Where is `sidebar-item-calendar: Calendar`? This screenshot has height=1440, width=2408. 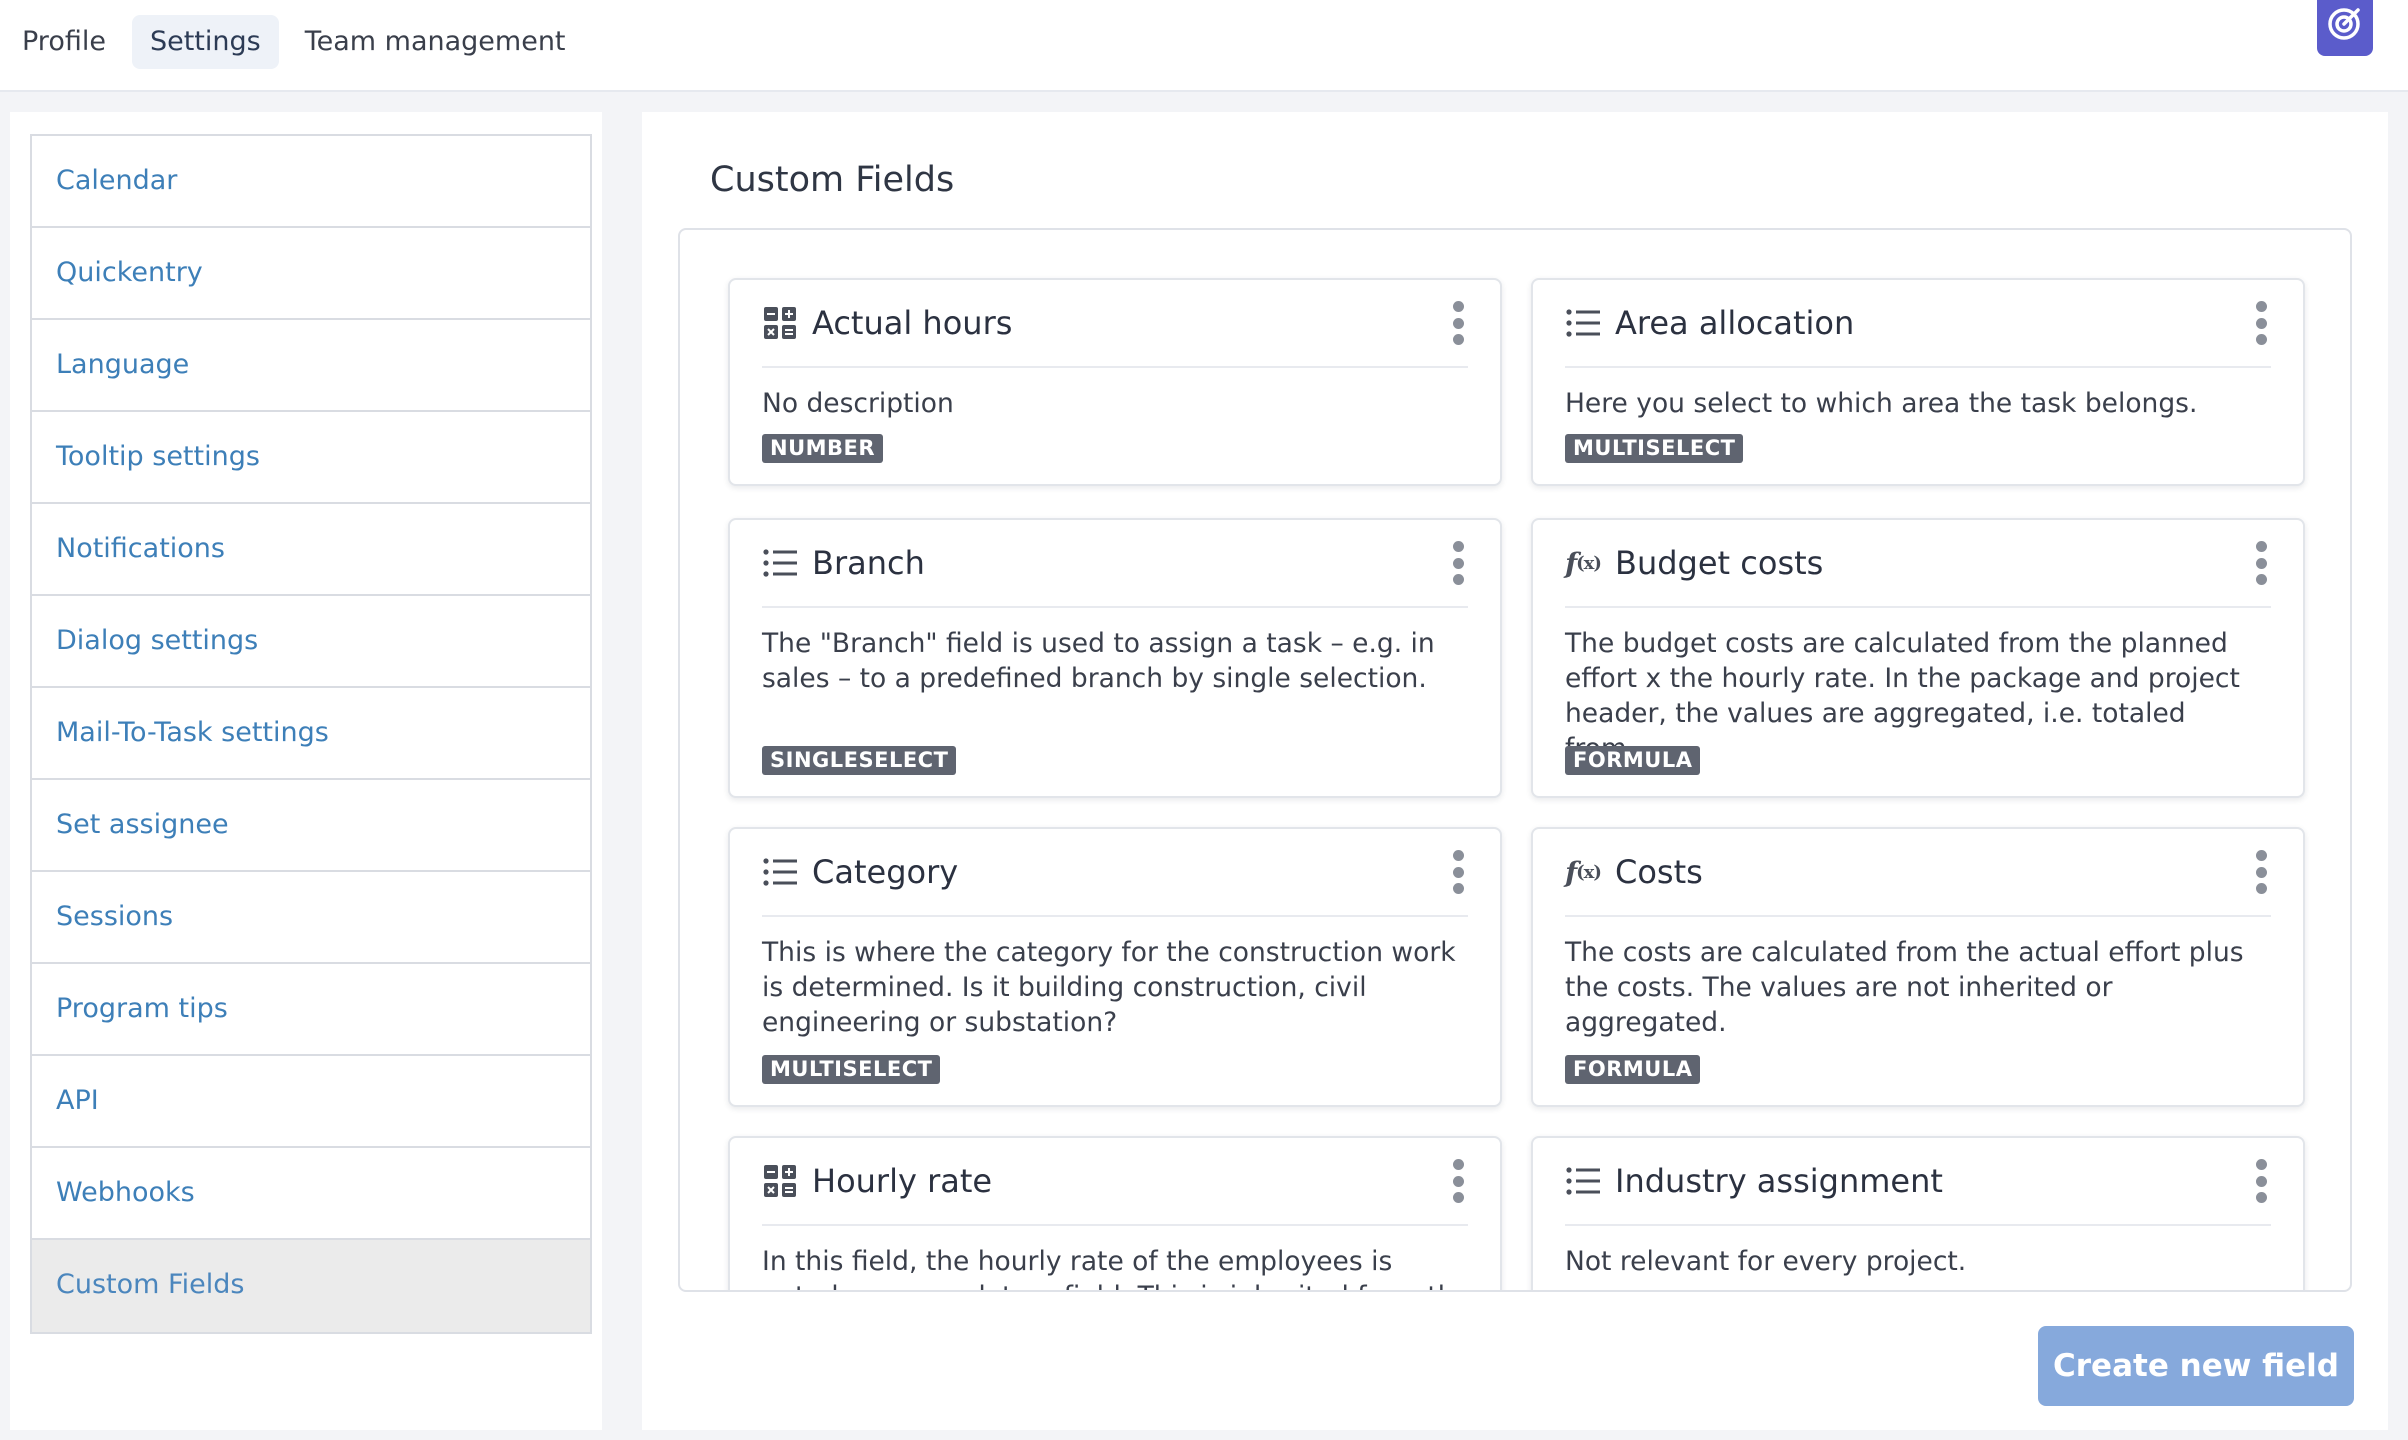
sidebar-item-calendar: Calendar is located at coordinates (311, 182).